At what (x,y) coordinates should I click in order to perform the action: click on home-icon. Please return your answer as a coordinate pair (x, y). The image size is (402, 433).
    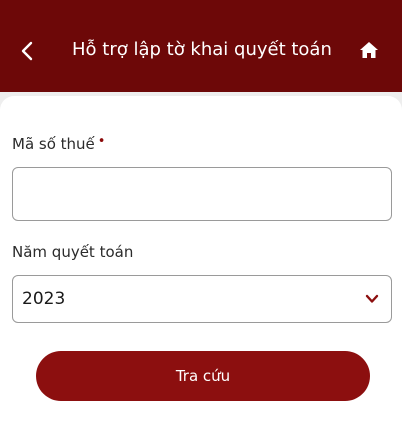
    Looking at the image, I should click on (369, 50).